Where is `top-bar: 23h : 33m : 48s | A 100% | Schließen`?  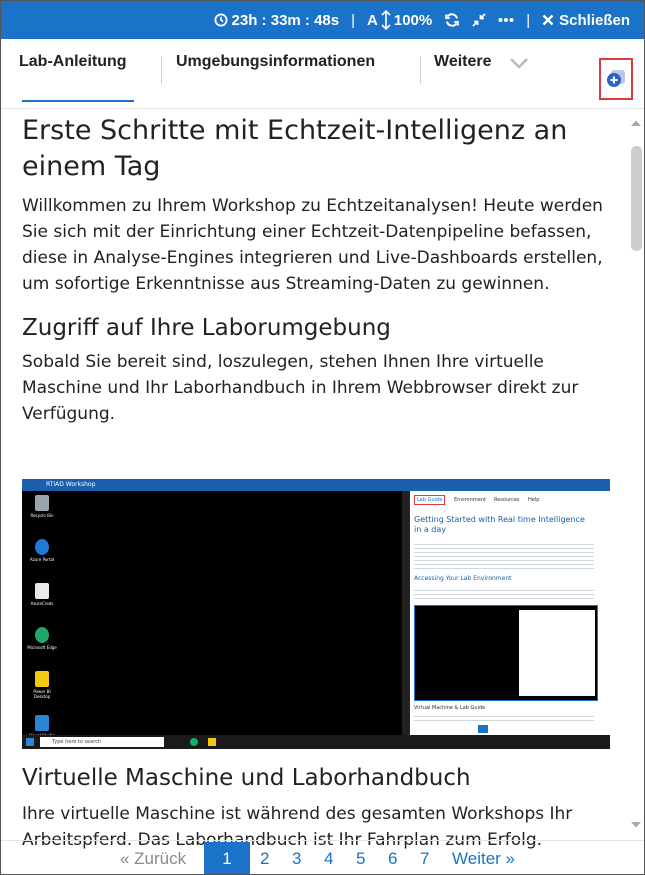 top-bar: 23h : 33m : 48s | A 100% | Schließen is located at coordinates (322, 20).